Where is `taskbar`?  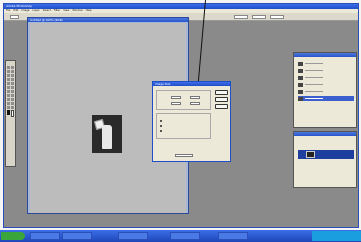 taskbar is located at coordinates (180, 236).